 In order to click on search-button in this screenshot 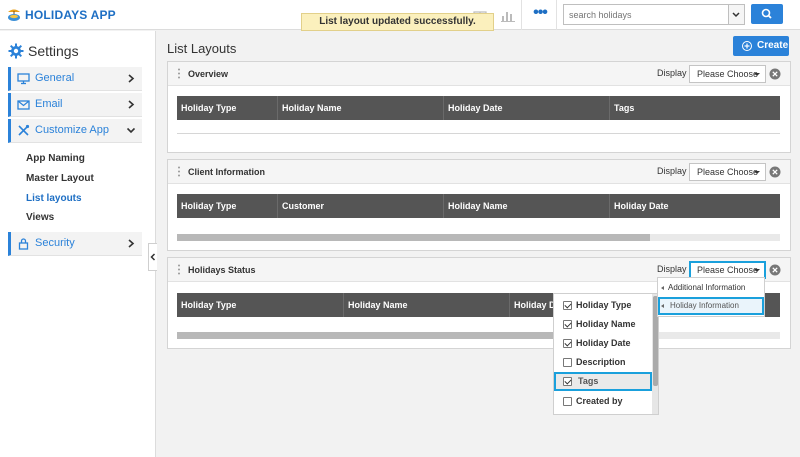, I will do `click(767, 14)`.